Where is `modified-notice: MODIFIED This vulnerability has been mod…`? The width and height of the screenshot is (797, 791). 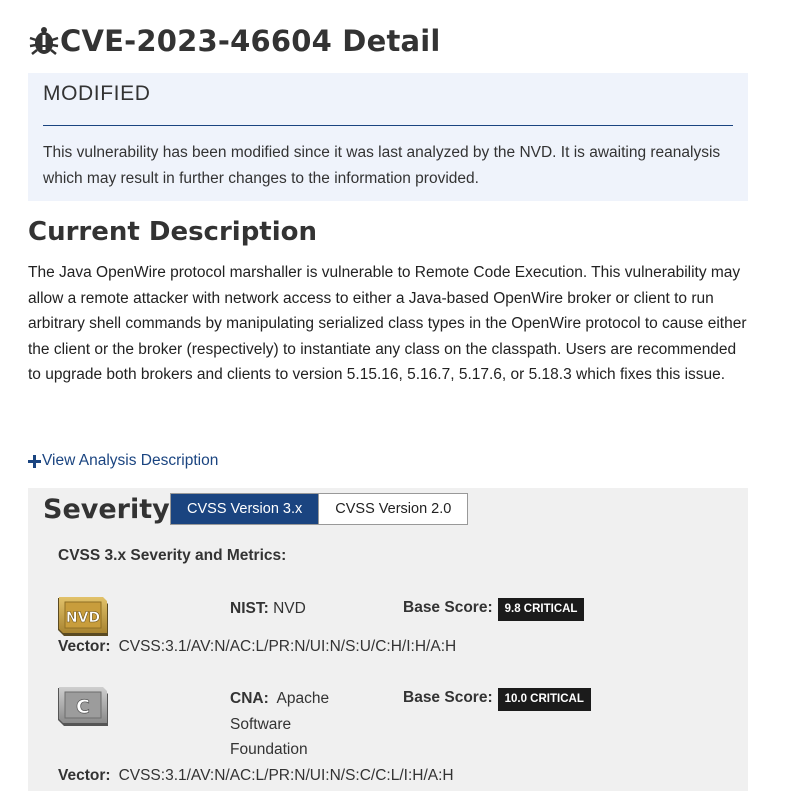 modified-notice: MODIFIED This vulnerability has been mod… is located at coordinates (388, 137).